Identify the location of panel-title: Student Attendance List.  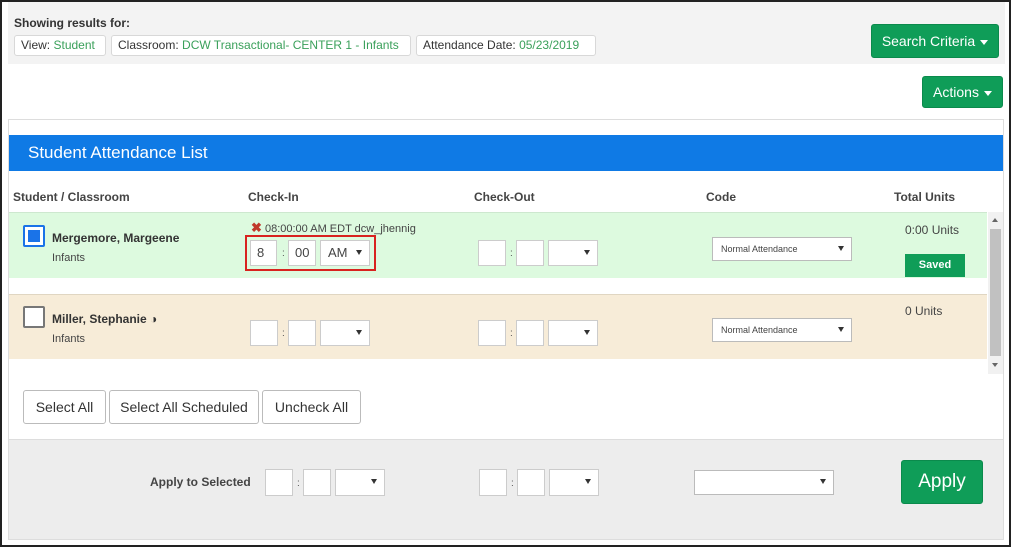
(506, 153).